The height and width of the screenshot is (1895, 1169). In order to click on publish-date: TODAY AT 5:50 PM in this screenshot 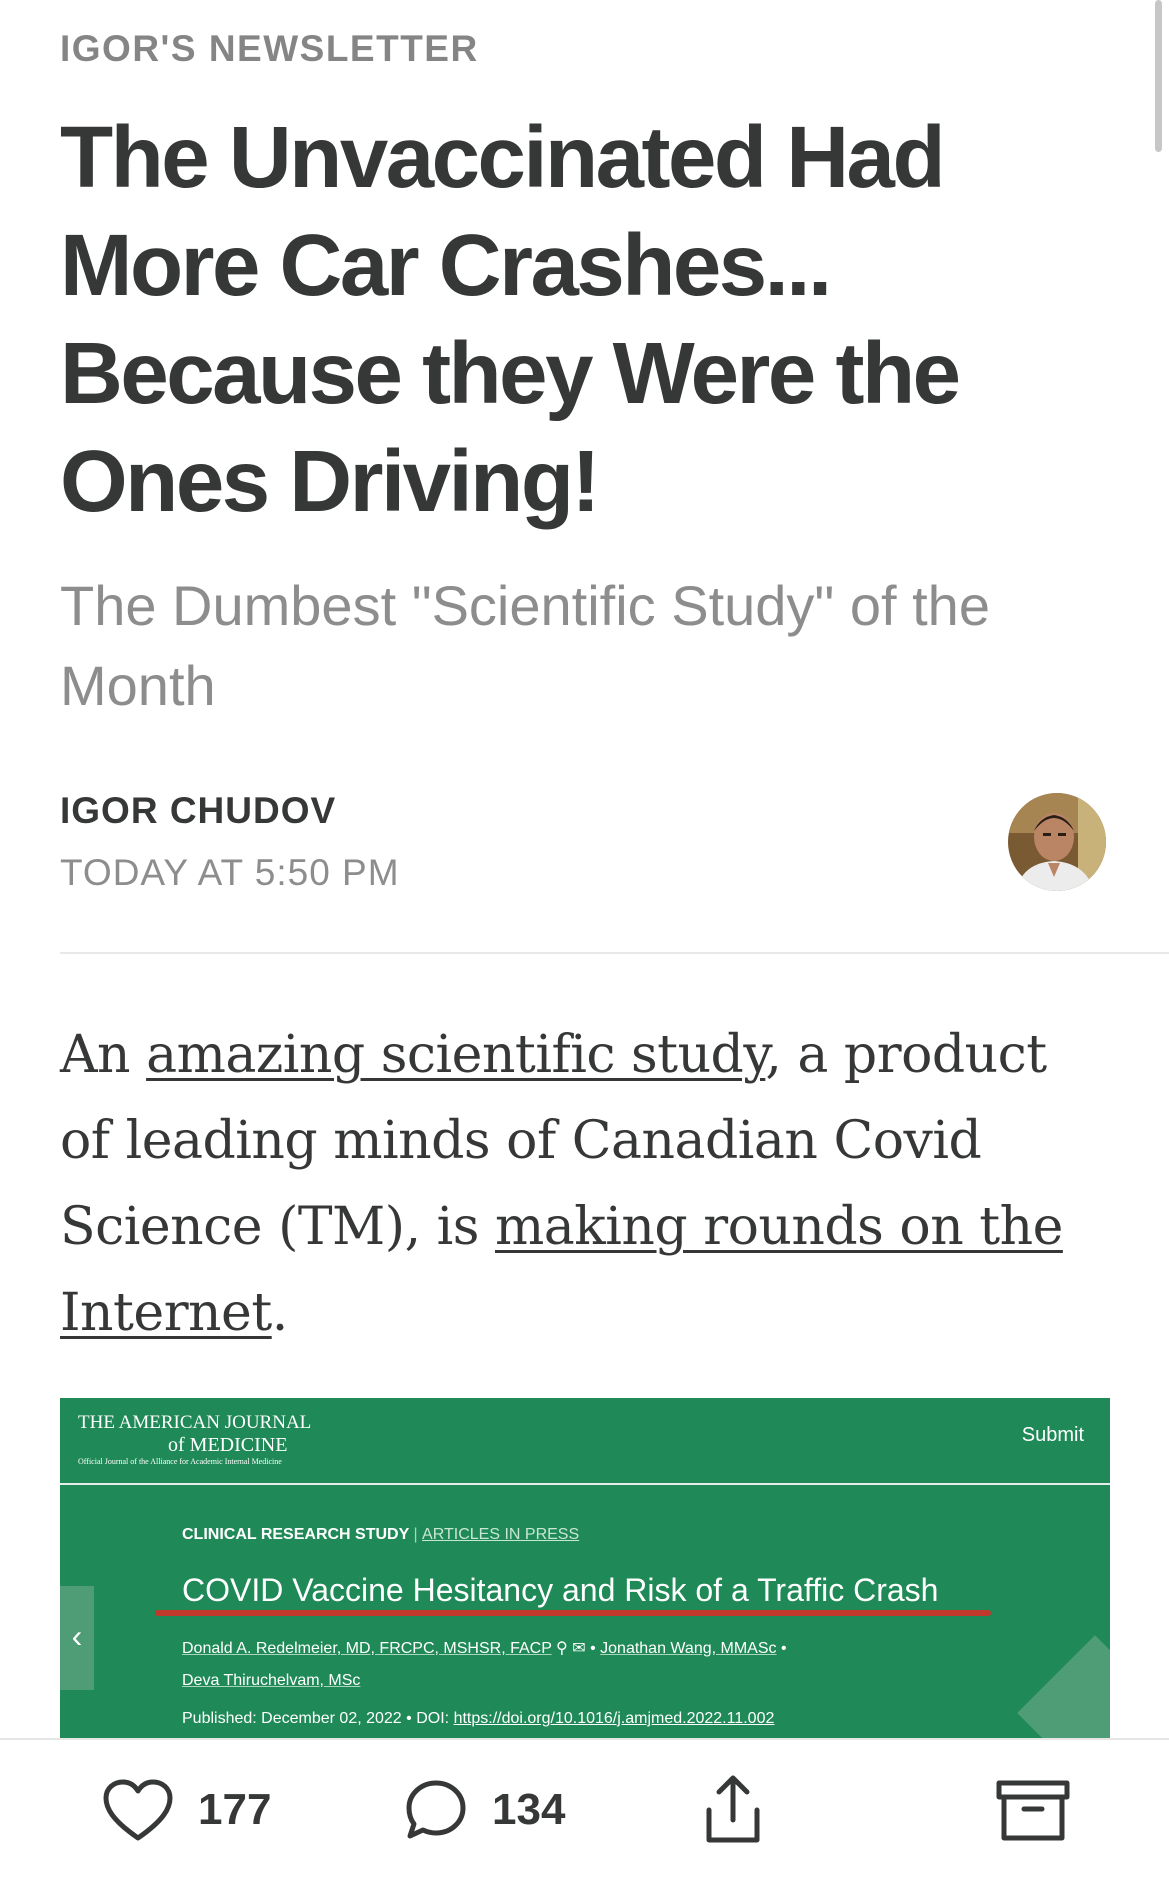, I will do `click(230, 872)`.